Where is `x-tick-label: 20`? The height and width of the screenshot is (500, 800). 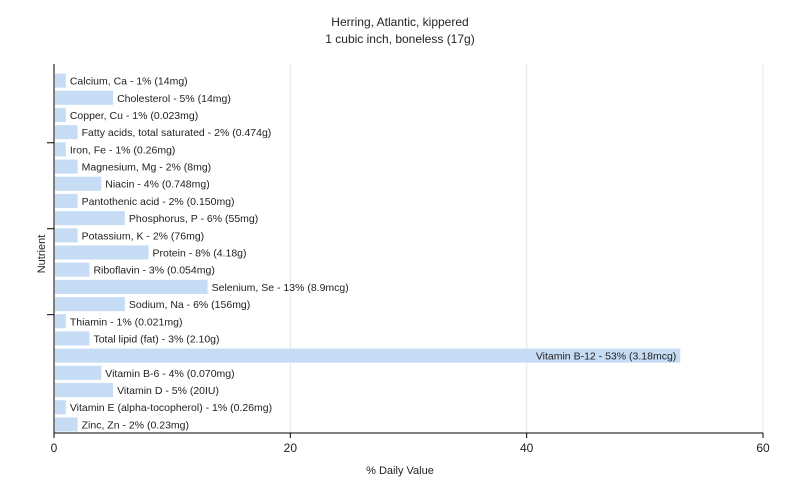
x-tick-label: 20 is located at coordinates (291, 448).